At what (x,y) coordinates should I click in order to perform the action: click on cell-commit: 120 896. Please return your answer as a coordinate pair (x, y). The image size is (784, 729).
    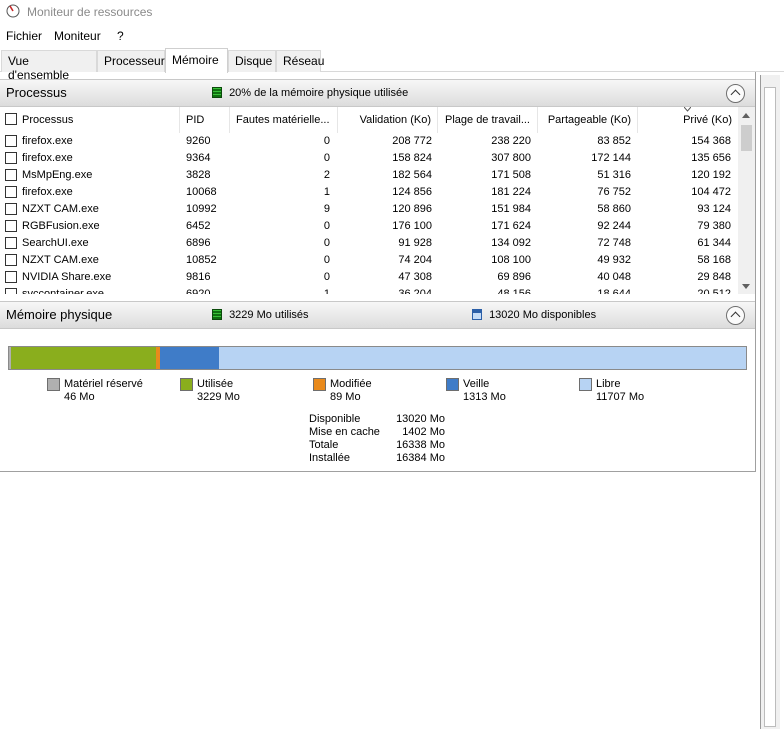
    Looking at the image, I should click on (412, 209).